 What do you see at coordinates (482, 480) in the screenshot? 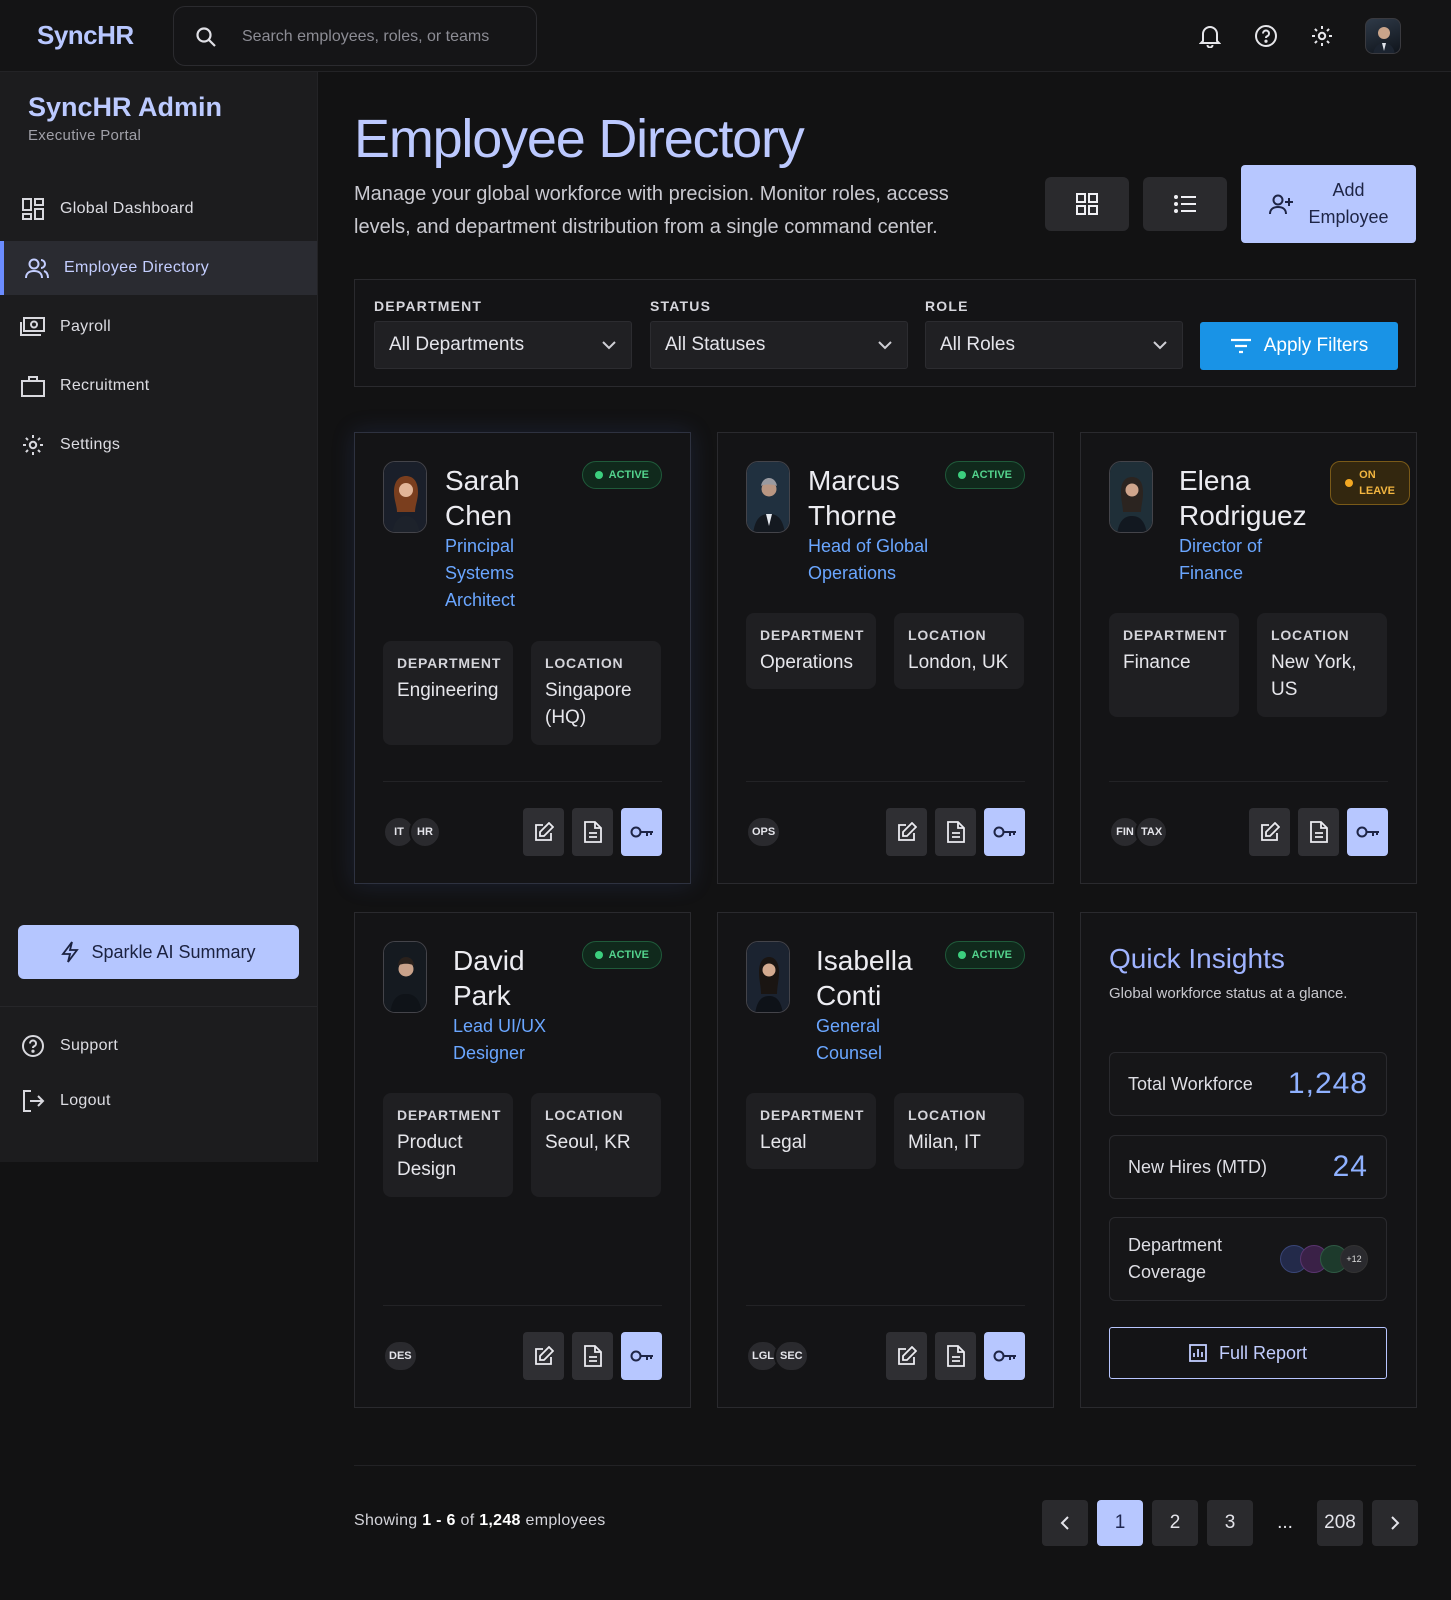
I see `first-name: Sarah` at bounding box center [482, 480].